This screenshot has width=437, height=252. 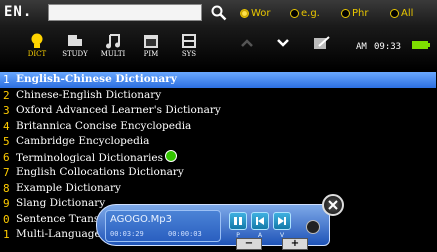 I want to click on close-icon, so click(x=333, y=205).